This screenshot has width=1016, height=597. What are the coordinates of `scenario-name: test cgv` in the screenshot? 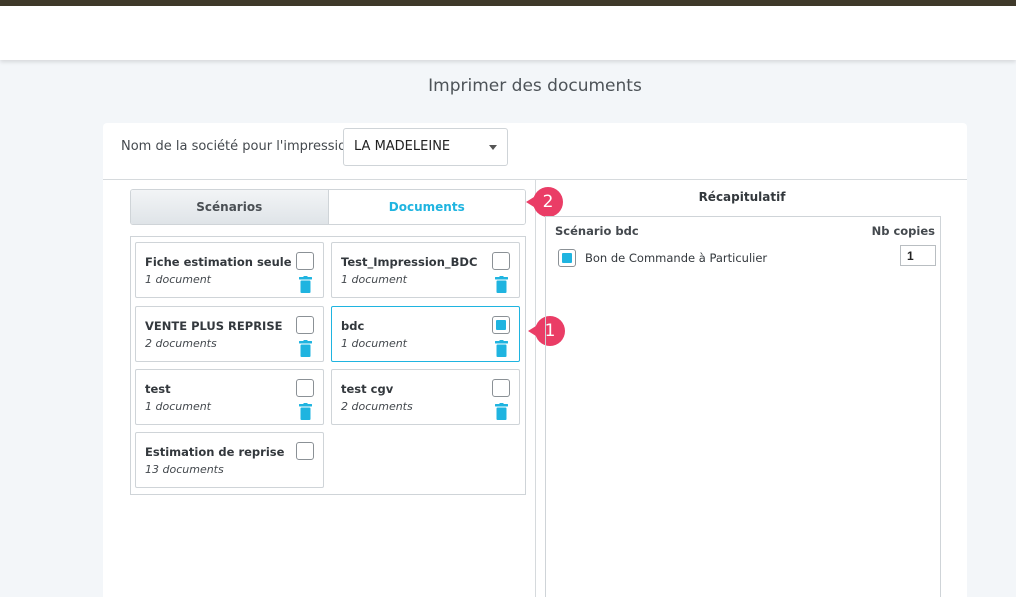 It's located at (367, 389).